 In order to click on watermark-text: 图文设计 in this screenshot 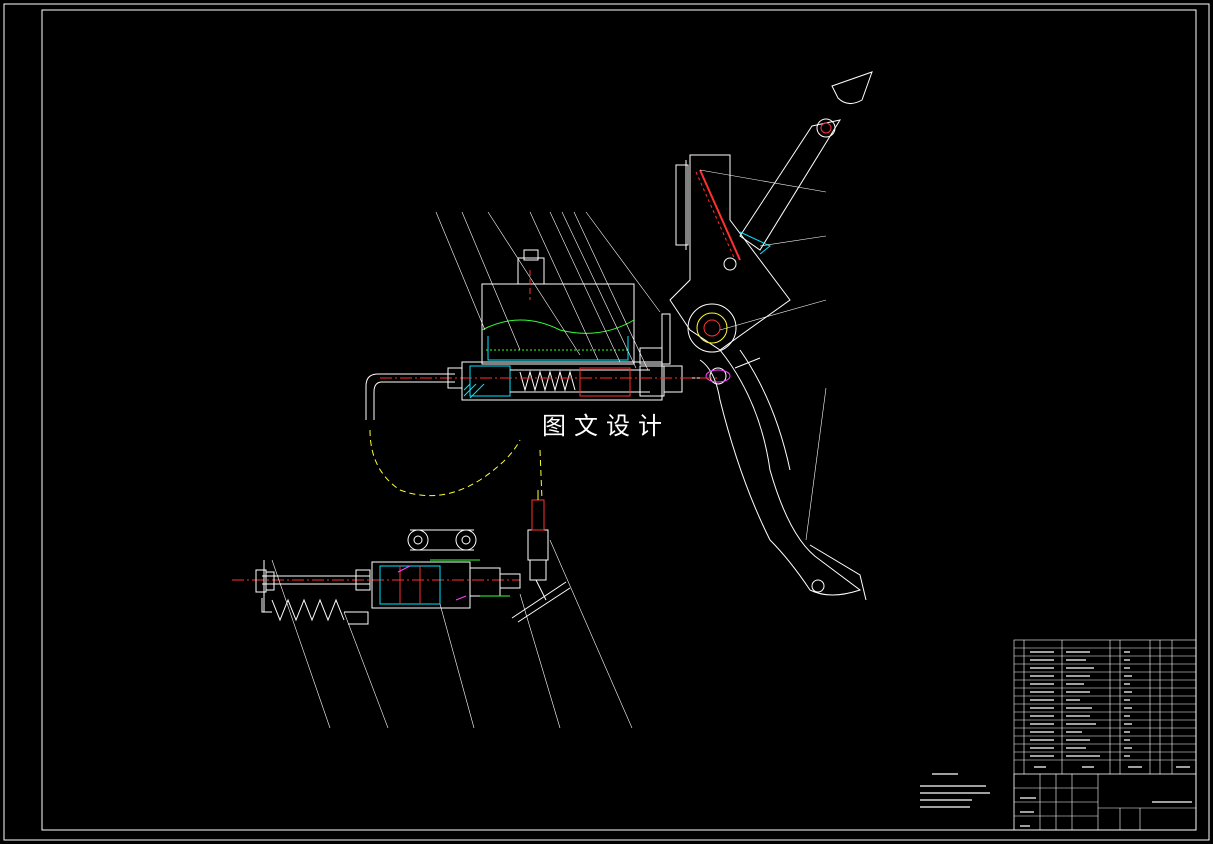, I will do `click(606, 426)`.